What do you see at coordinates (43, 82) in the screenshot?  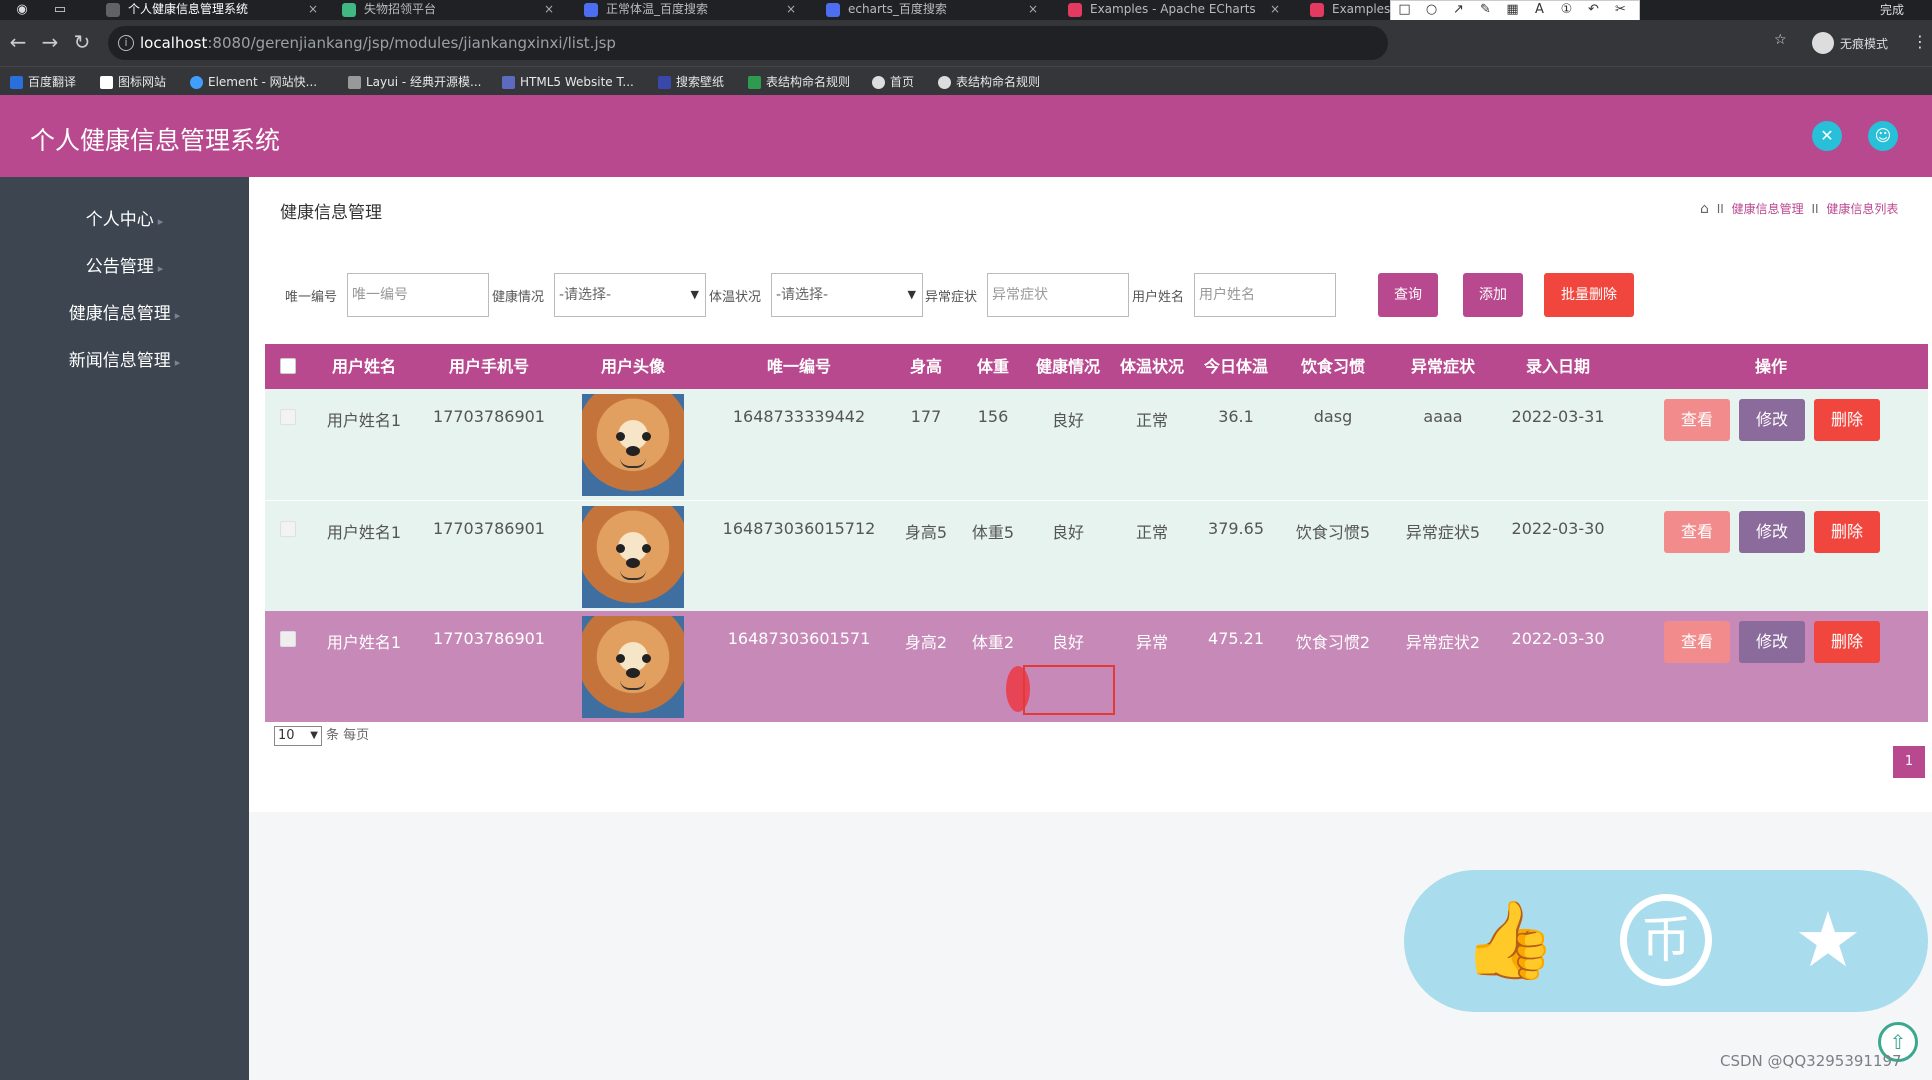 I see `bookmark-item: 百度翻译` at bounding box center [43, 82].